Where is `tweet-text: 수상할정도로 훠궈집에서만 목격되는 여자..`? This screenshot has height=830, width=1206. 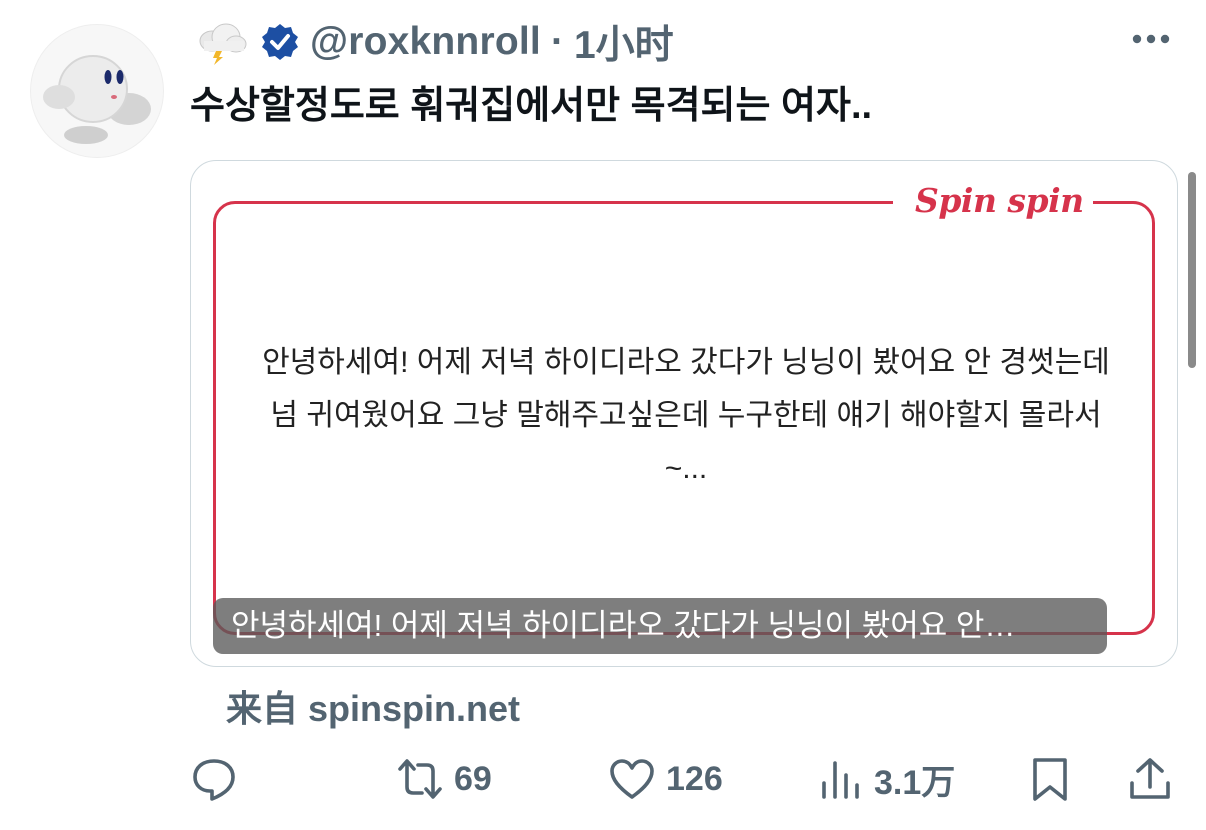 tweet-text: 수상할정도로 훠궈집에서만 목격되는 여자.. is located at coordinates (531, 106).